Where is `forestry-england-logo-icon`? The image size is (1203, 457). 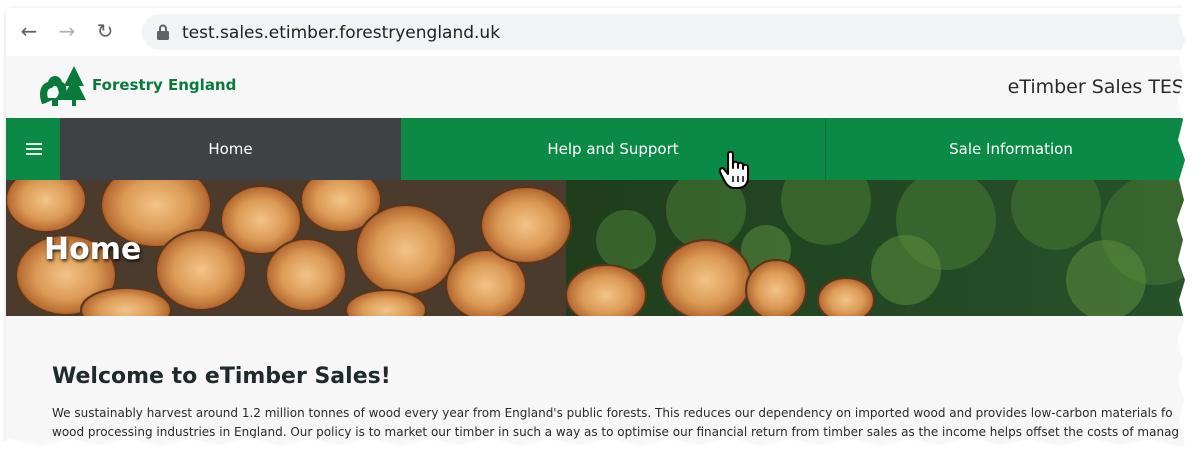
forestry-england-logo-icon is located at coordinates (63, 86).